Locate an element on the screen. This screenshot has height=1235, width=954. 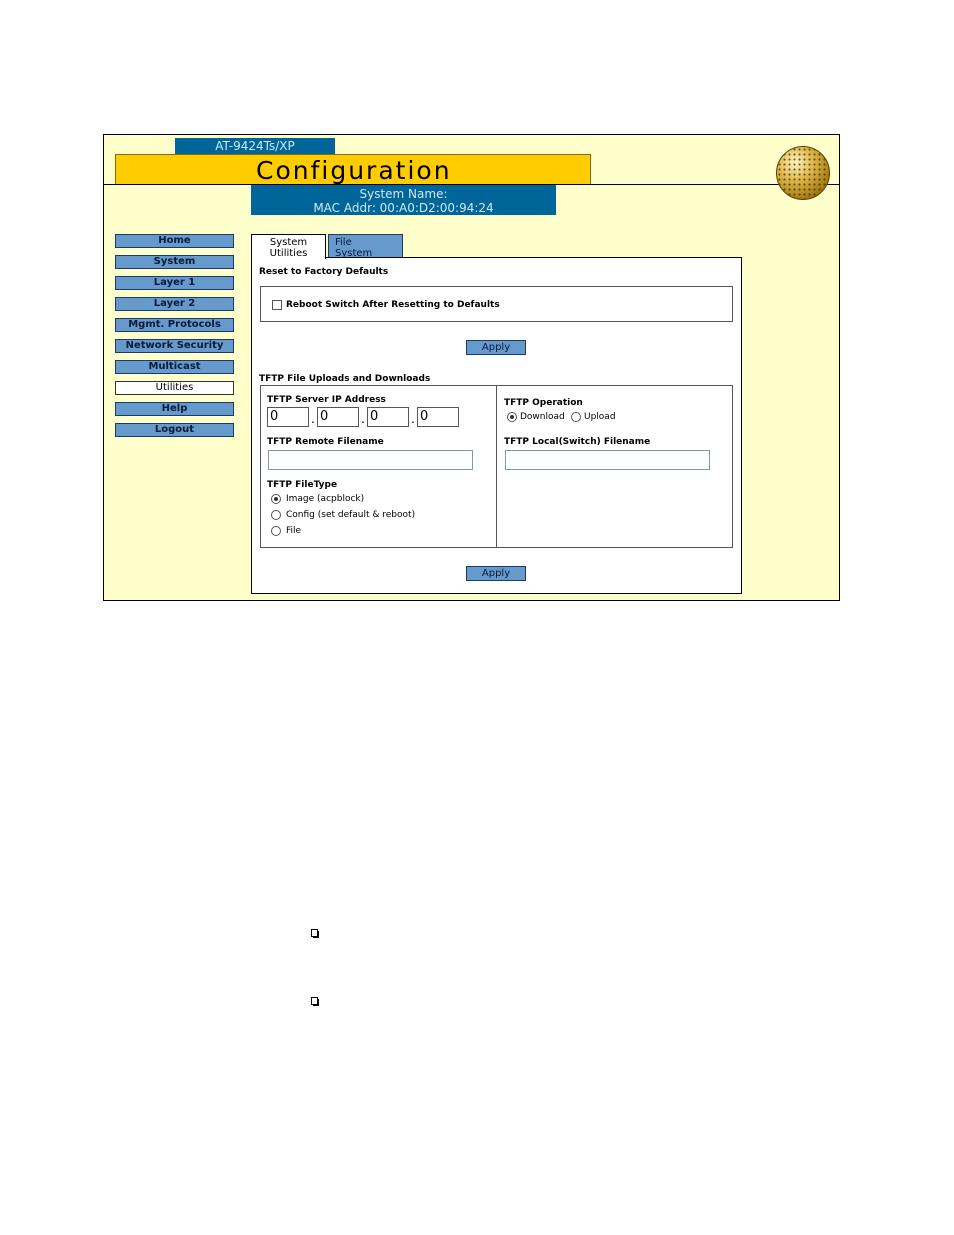
system-name: System Name: is located at coordinates (403, 194).